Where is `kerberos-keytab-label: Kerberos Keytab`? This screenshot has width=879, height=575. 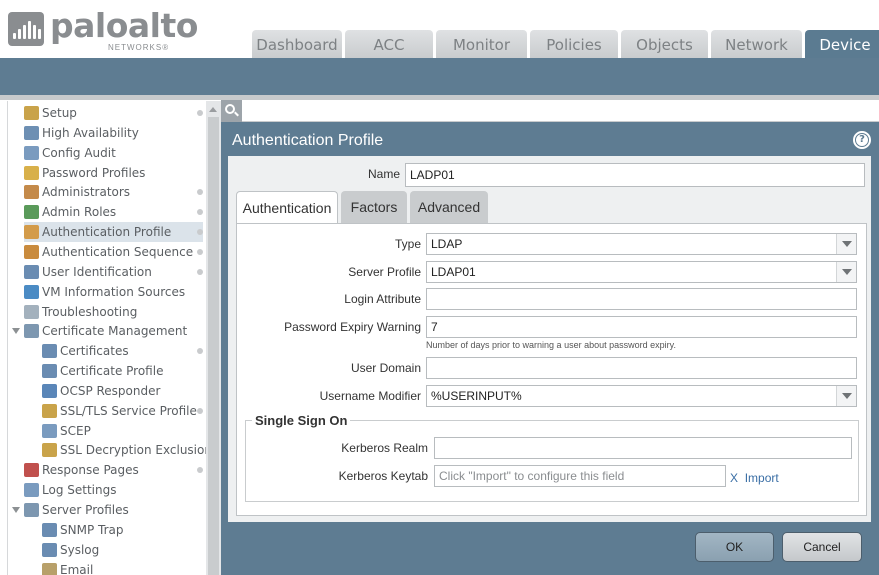 kerberos-keytab-label: Kerberos Keytab is located at coordinates (383, 476).